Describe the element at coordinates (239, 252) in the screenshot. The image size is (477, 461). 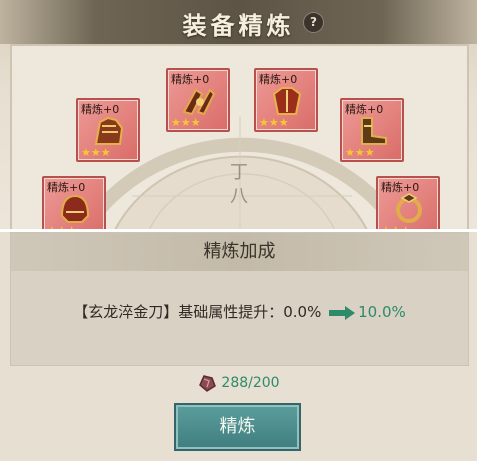
I see `bonus-heading: 精炼加成` at that location.